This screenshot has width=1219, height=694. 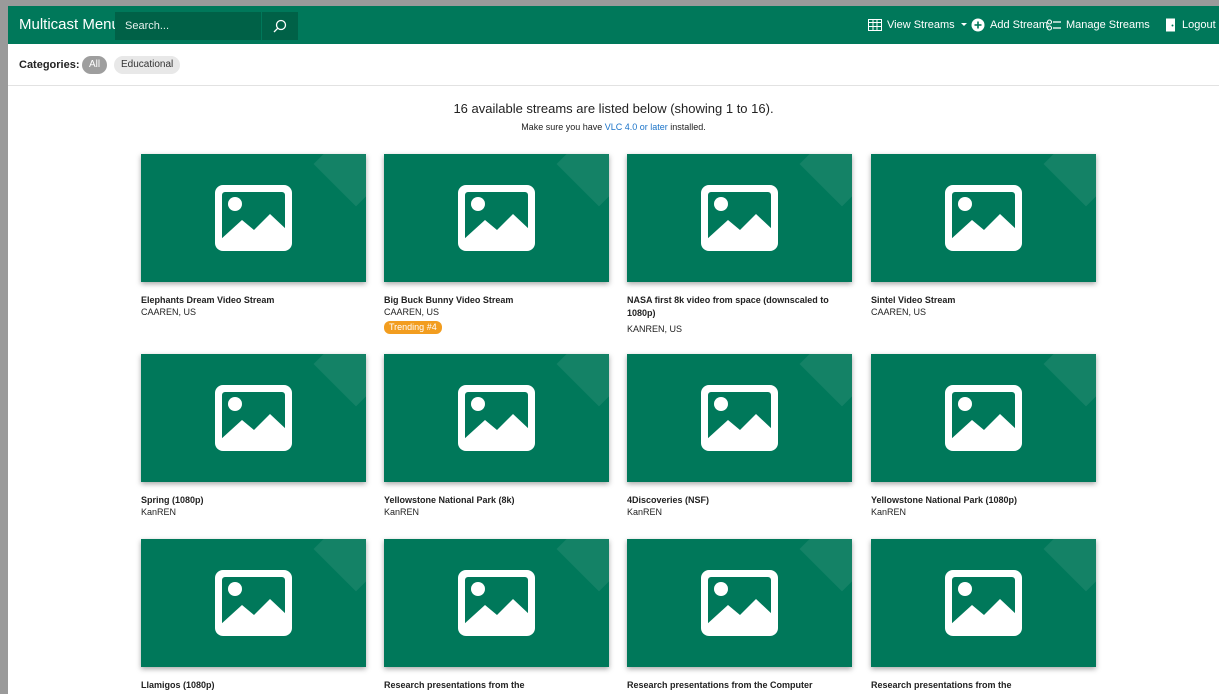 What do you see at coordinates (563, 127) in the screenshot?
I see `vlc-notice-prefix: Make sure you have` at bounding box center [563, 127].